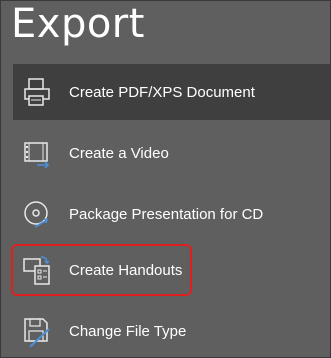 This screenshot has width=331, height=358. I want to click on menu-item-create-pdf-xps: Create PDF/XPS Document, so click(171, 92).